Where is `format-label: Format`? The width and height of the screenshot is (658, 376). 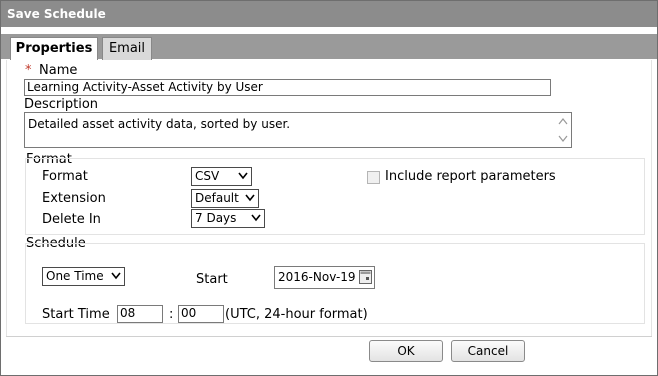 format-label: Format is located at coordinates (65, 176).